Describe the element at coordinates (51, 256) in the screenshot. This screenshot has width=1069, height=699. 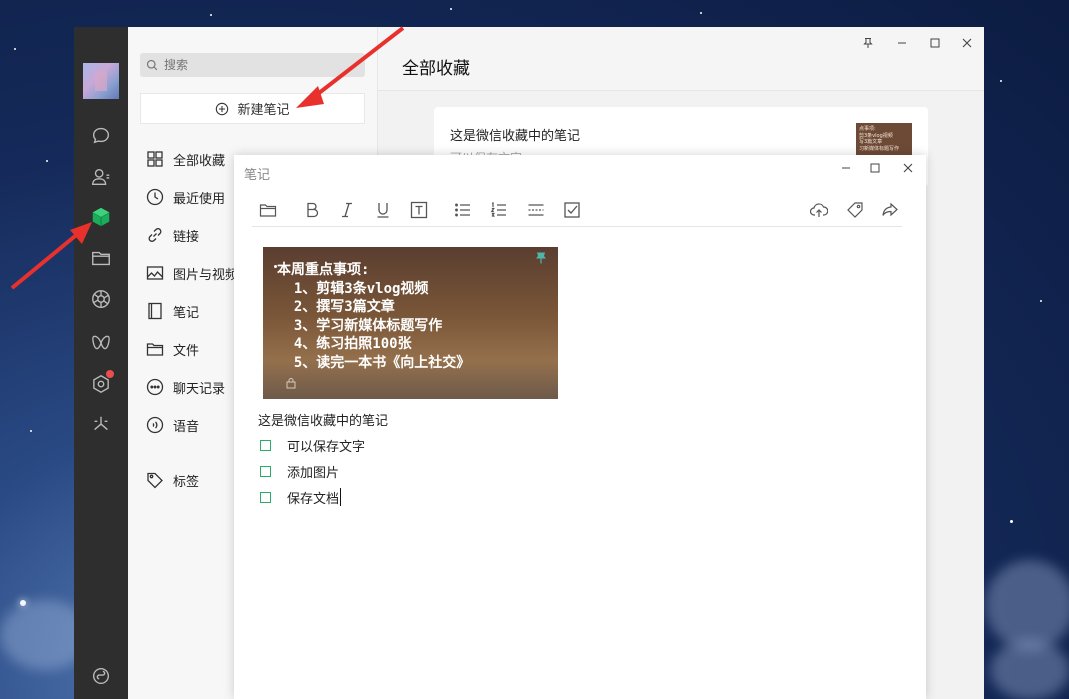
I see `arrow-to-favorites-icon` at that location.